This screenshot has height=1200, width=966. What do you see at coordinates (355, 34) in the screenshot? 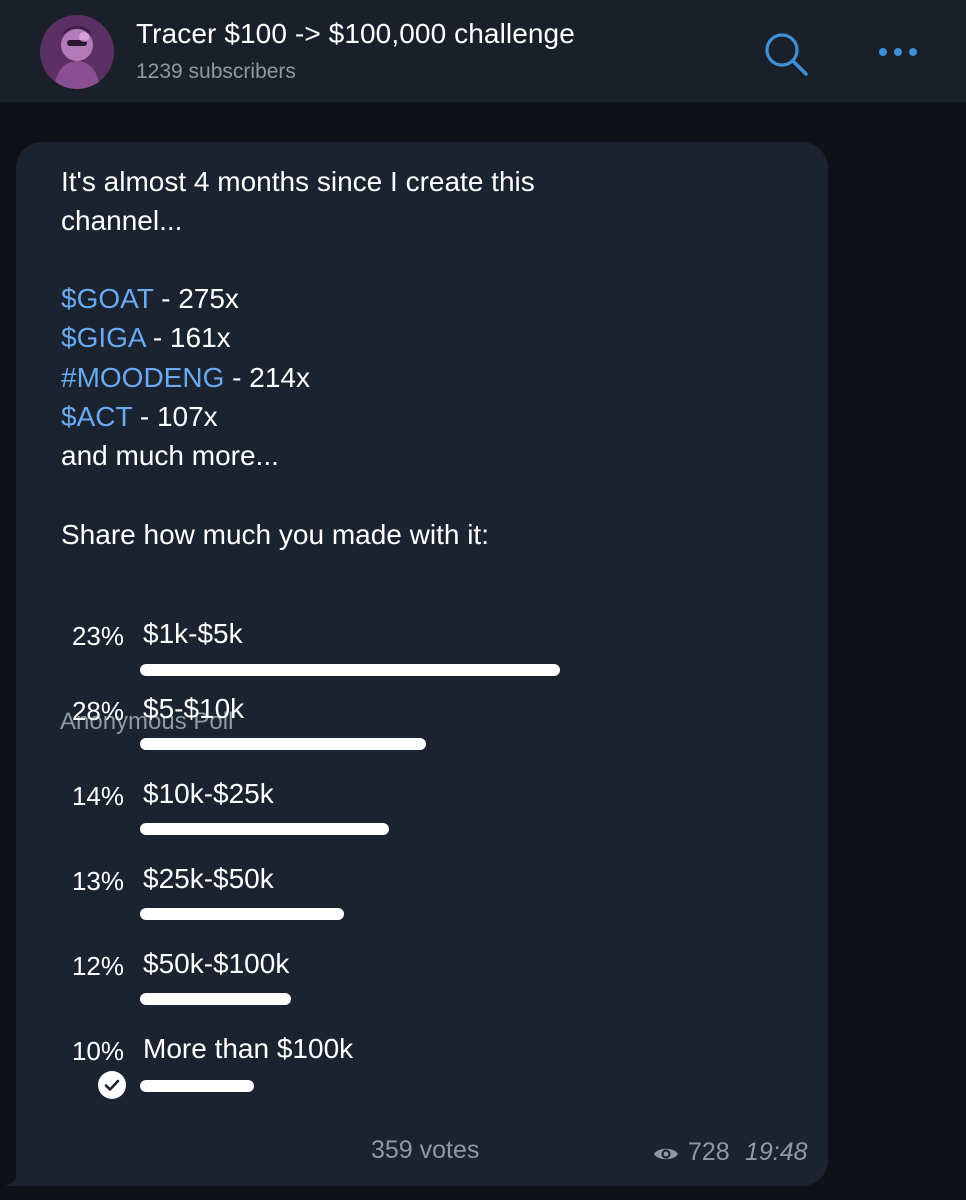
I see `channel-title: Tracer $100 -> $100,000 challenge` at bounding box center [355, 34].